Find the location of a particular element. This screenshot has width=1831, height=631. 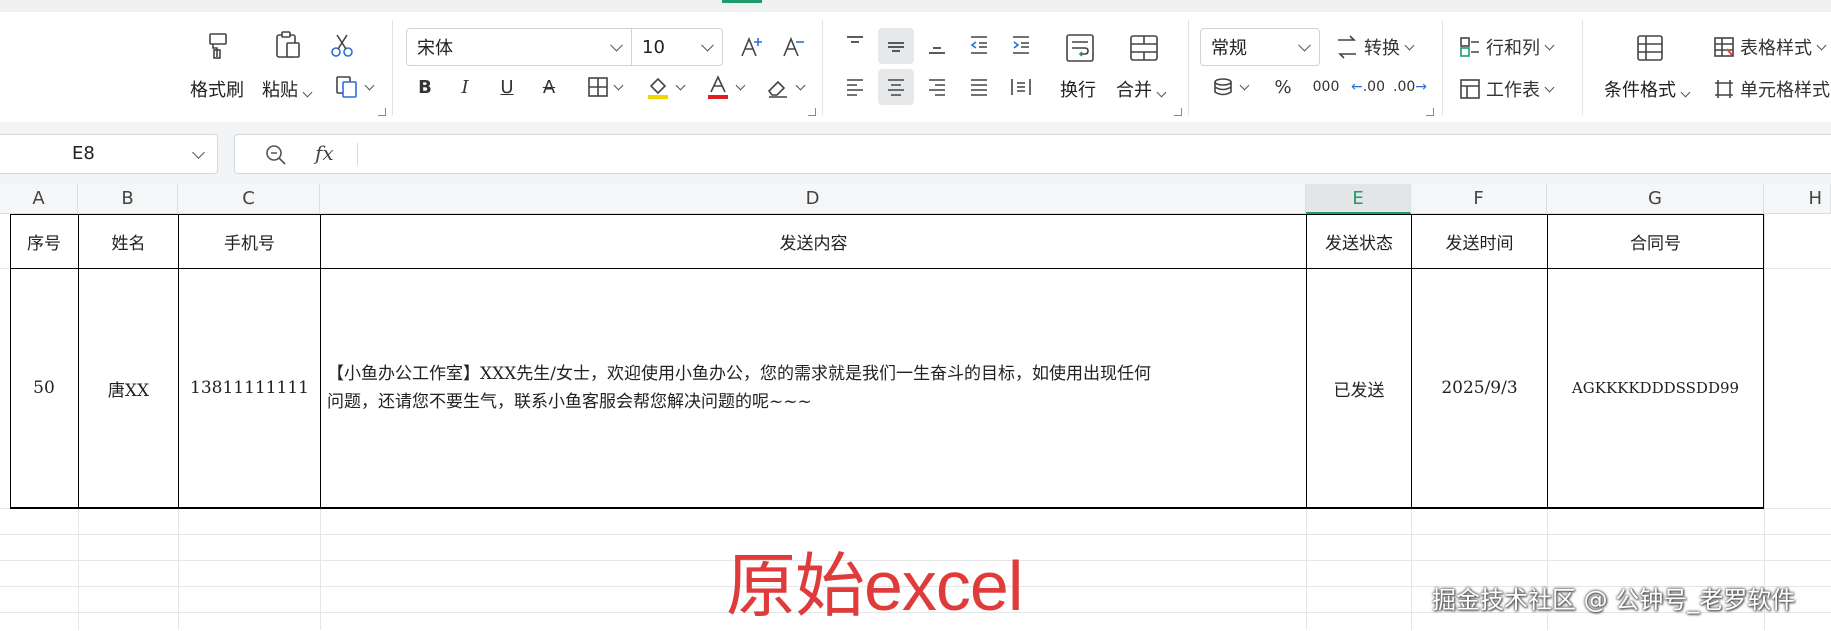

header-cell-status: 发送状态 is located at coordinates (1359, 241).